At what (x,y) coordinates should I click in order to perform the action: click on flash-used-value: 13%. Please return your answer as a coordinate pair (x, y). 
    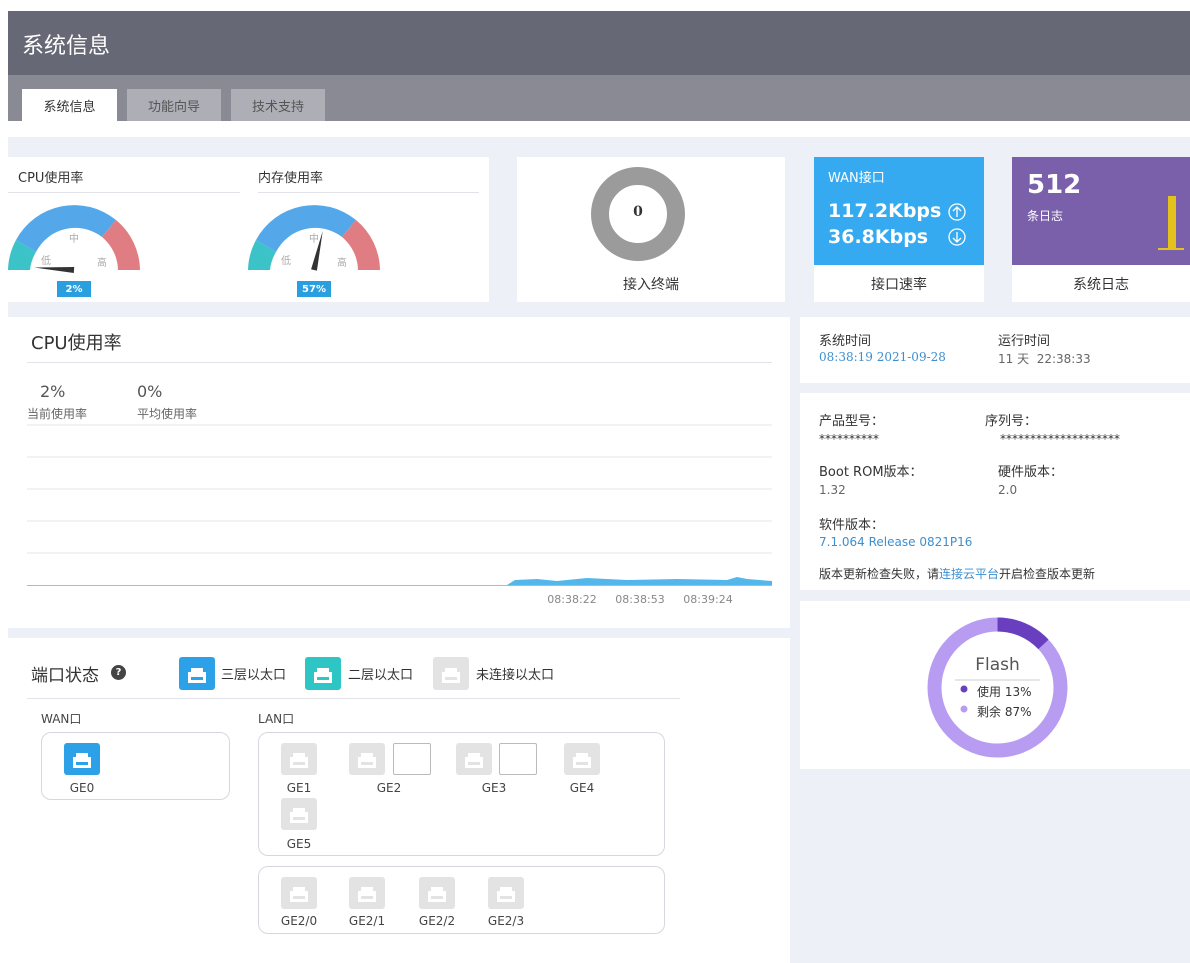
    Looking at the image, I should click on (1018, 692).